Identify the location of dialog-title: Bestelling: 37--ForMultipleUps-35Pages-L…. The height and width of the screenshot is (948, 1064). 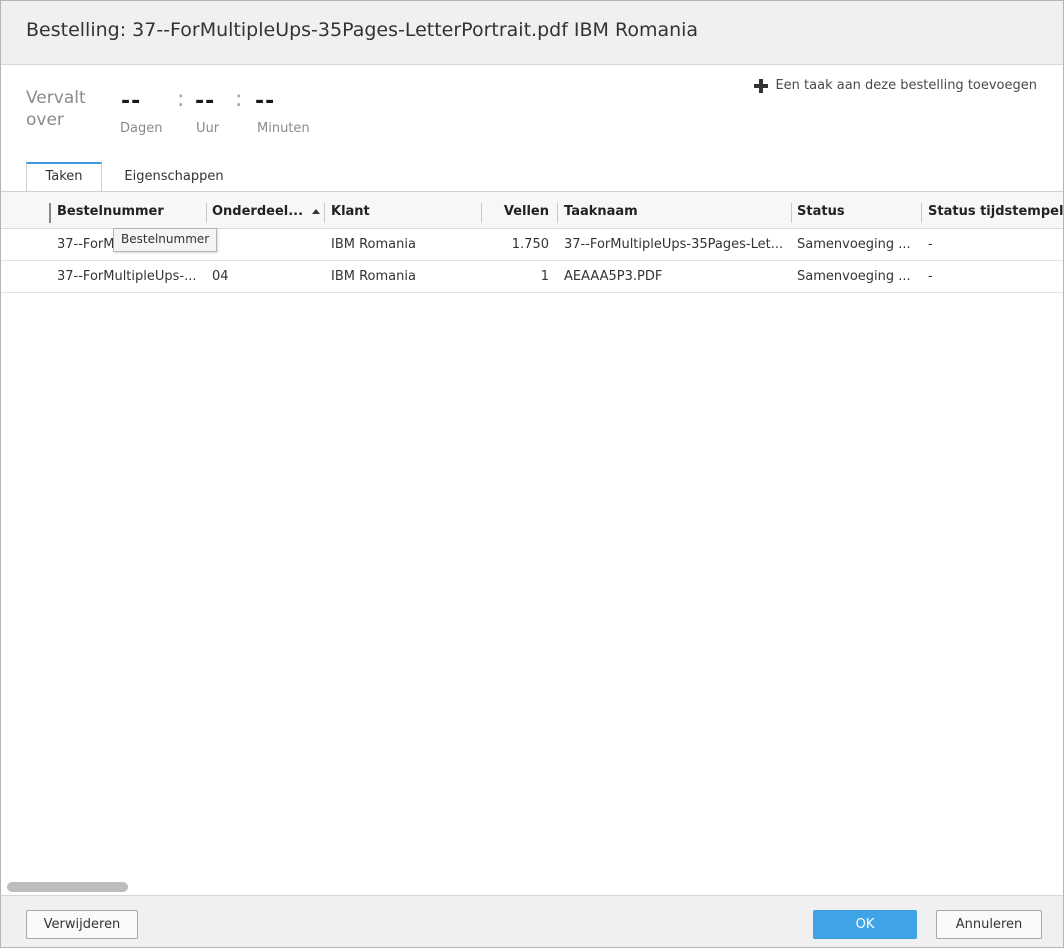
(362, 30).